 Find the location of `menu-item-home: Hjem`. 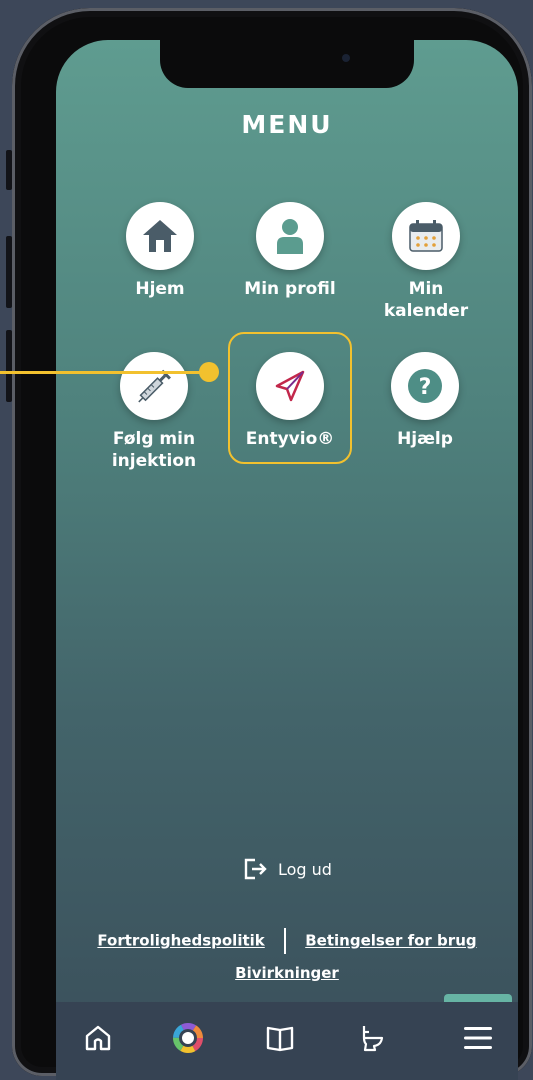

menu-item-home: Hjem is located at coordinates (160, 251).